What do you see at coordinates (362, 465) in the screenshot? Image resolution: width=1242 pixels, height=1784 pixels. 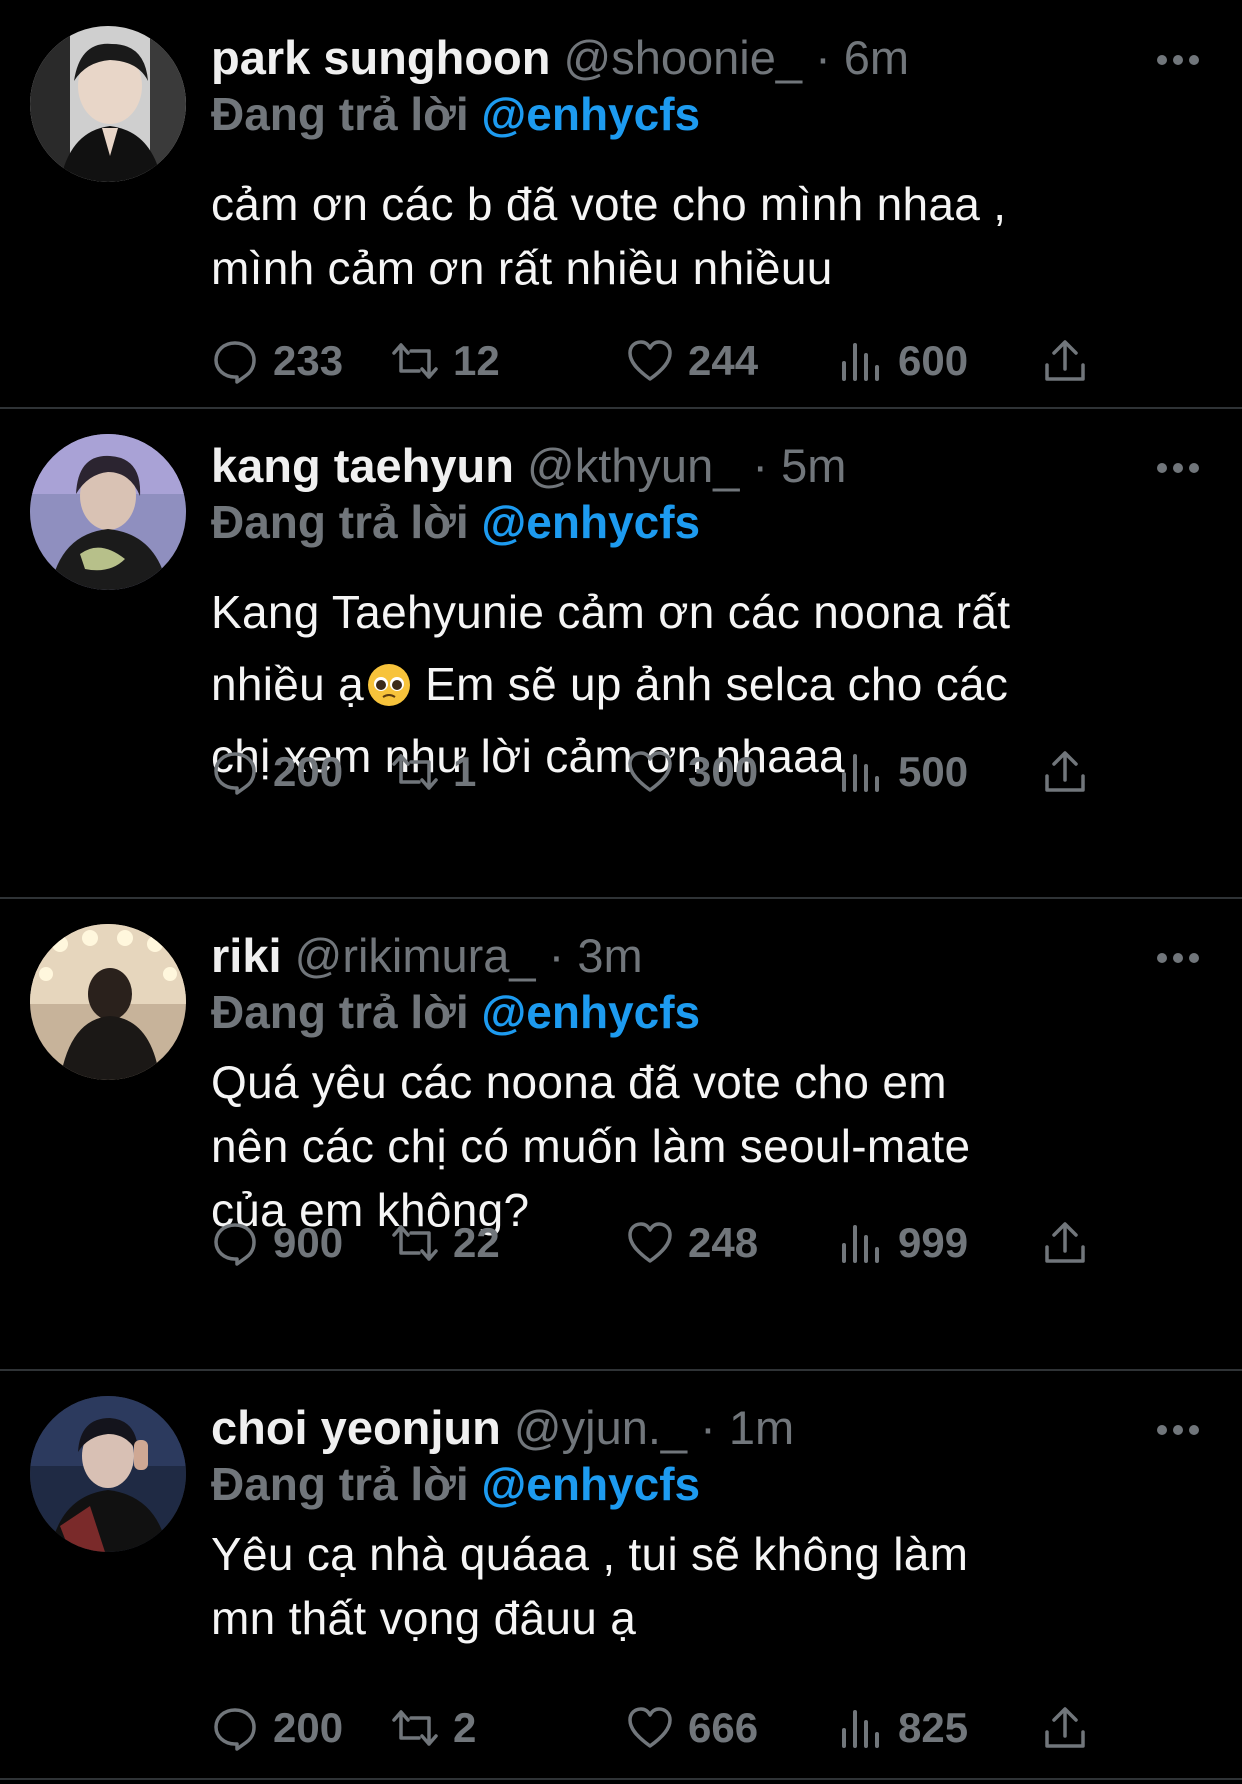 I see `display-name: kang taehyun` at bounding box center [362, 465].